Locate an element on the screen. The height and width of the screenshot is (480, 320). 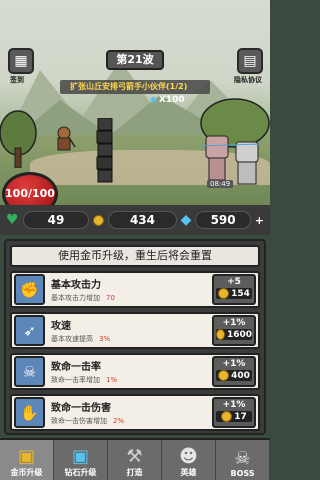
arrow-icon: ➶ is located at coordinates (29, 330).